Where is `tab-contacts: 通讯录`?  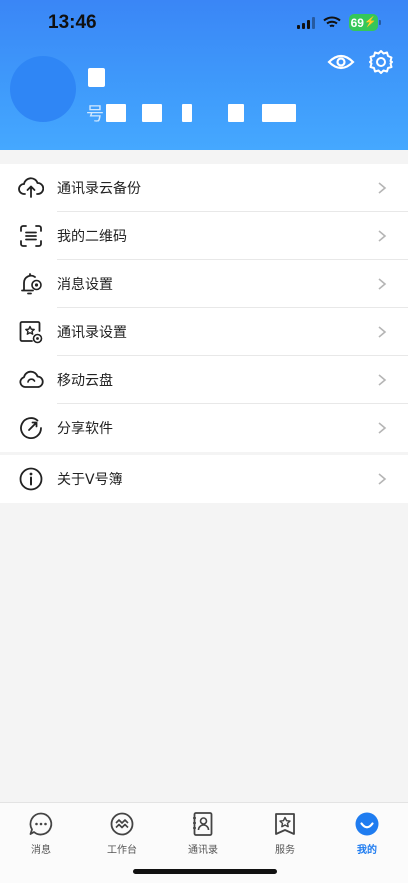
tab-contacts: 通讯录 is located at coordinates (203, 833).